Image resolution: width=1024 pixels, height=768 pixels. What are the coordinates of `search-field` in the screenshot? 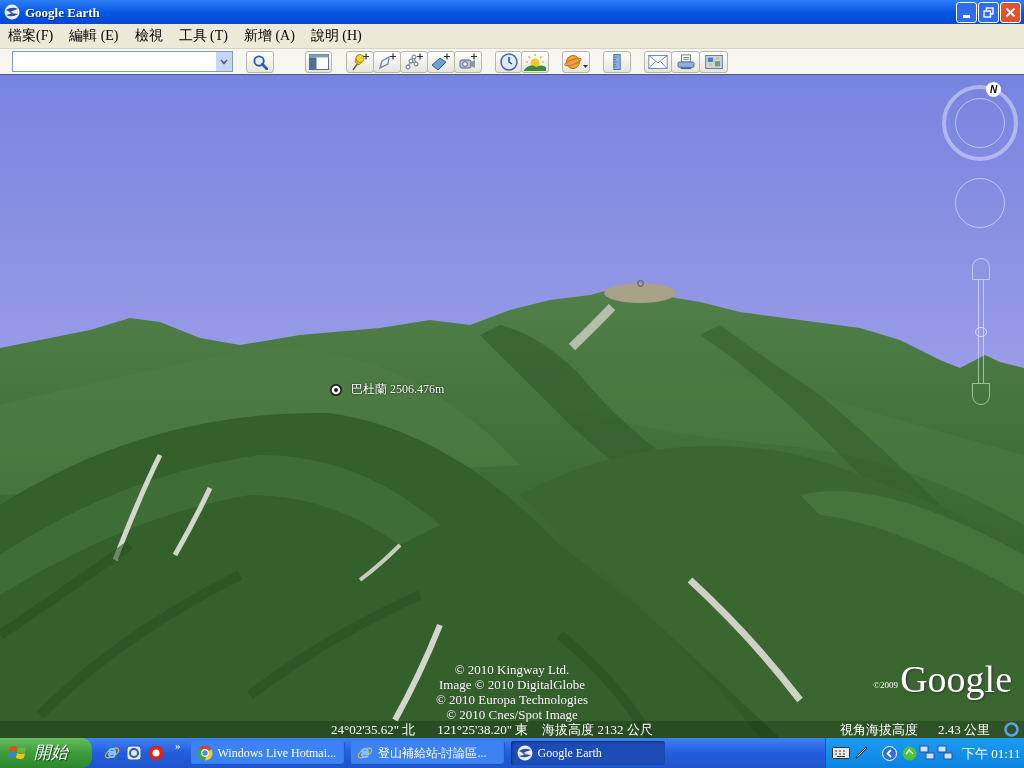 It's located at (122, 61).